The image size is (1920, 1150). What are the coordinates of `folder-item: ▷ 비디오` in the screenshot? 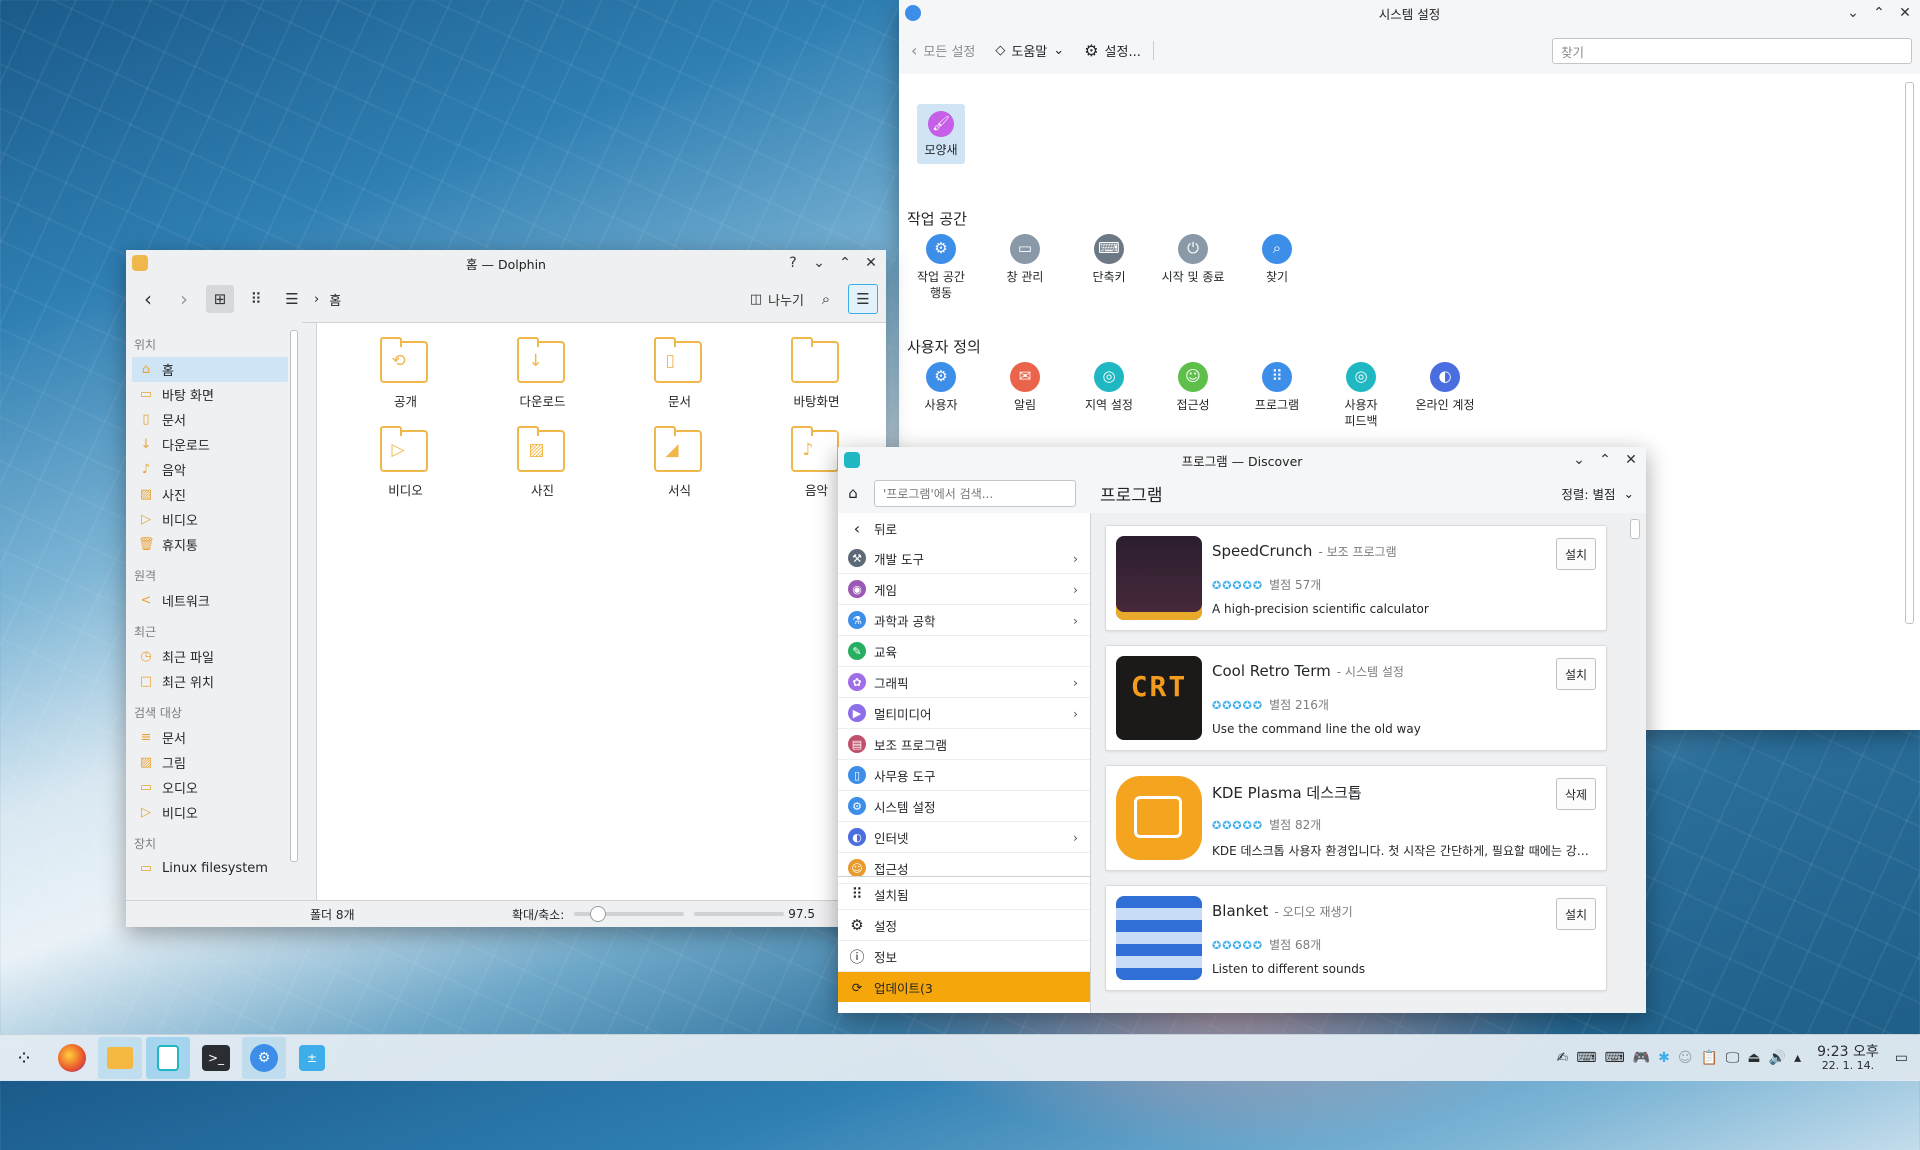 It's located at (405, 461).